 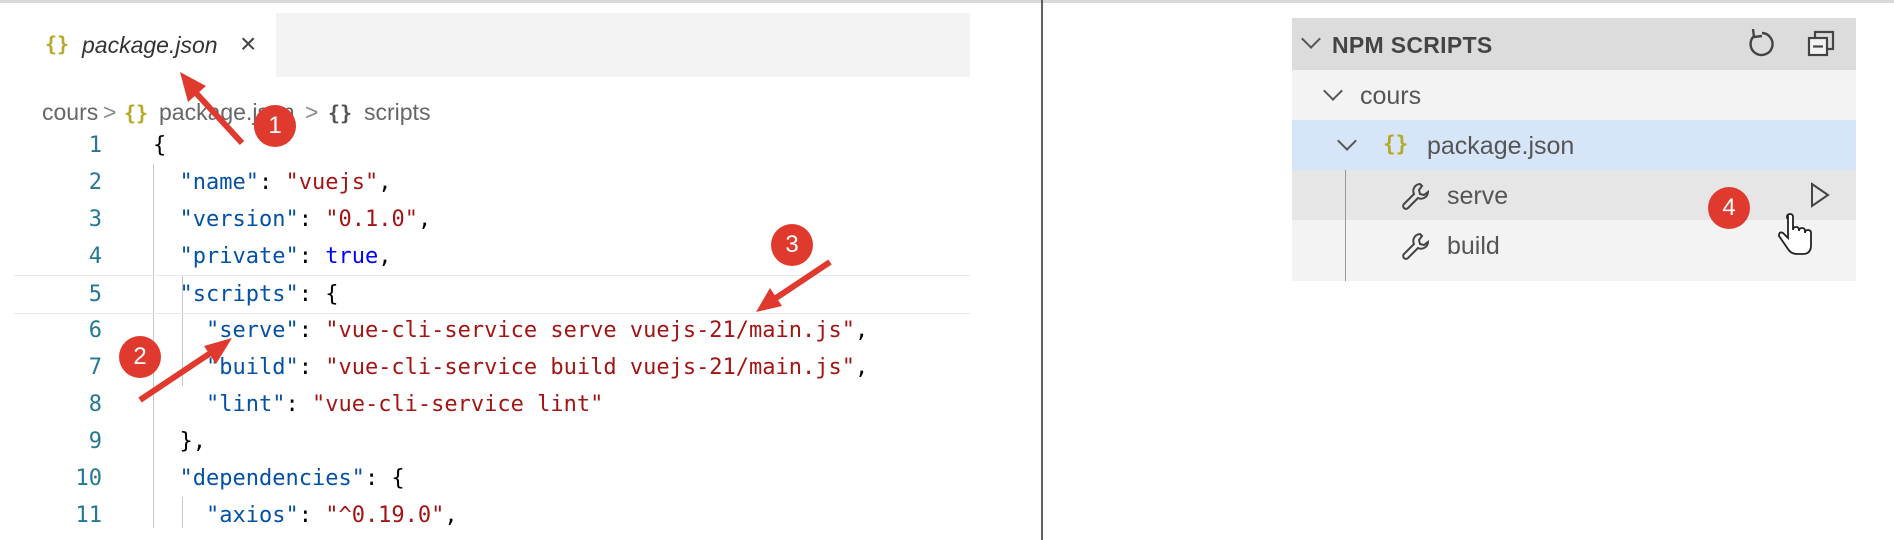 I want to click on pane-divider, so click(x=1042, y=270).